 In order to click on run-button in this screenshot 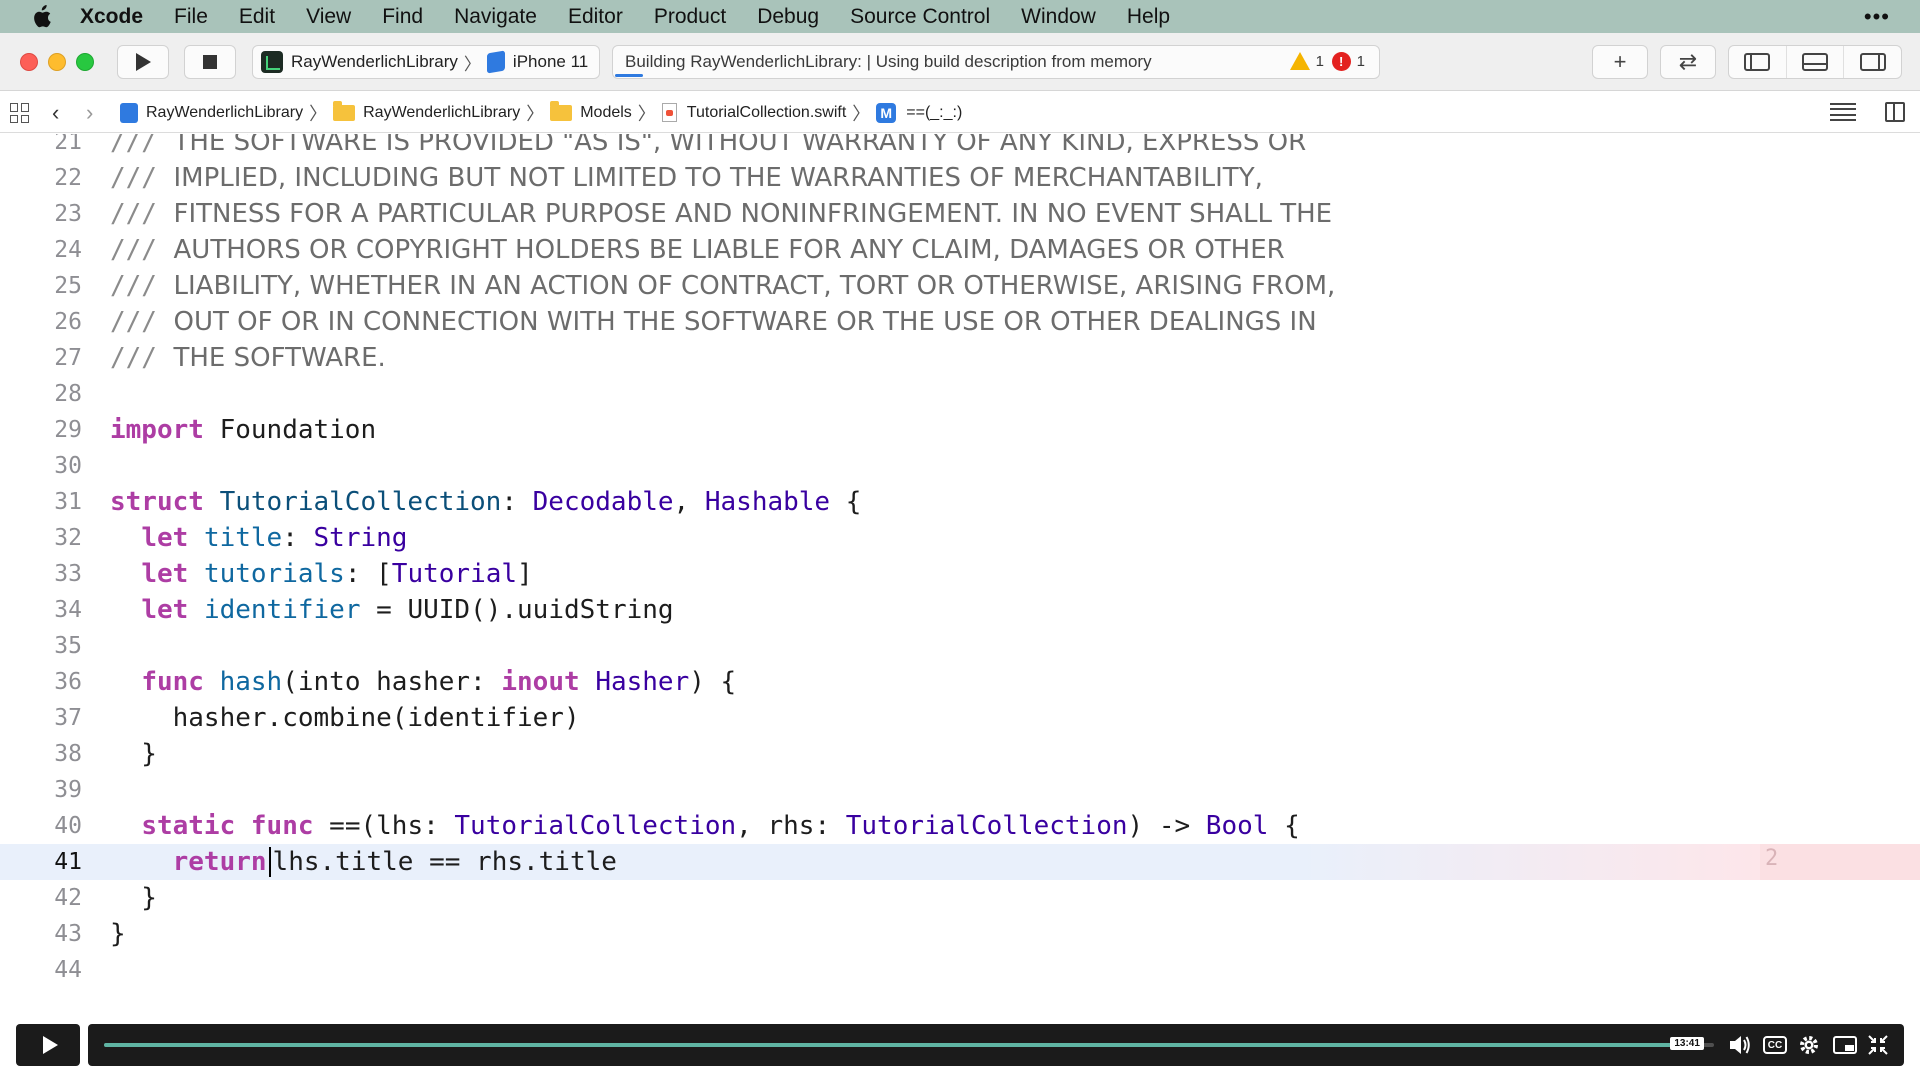, I will do `click(143, 62)`.